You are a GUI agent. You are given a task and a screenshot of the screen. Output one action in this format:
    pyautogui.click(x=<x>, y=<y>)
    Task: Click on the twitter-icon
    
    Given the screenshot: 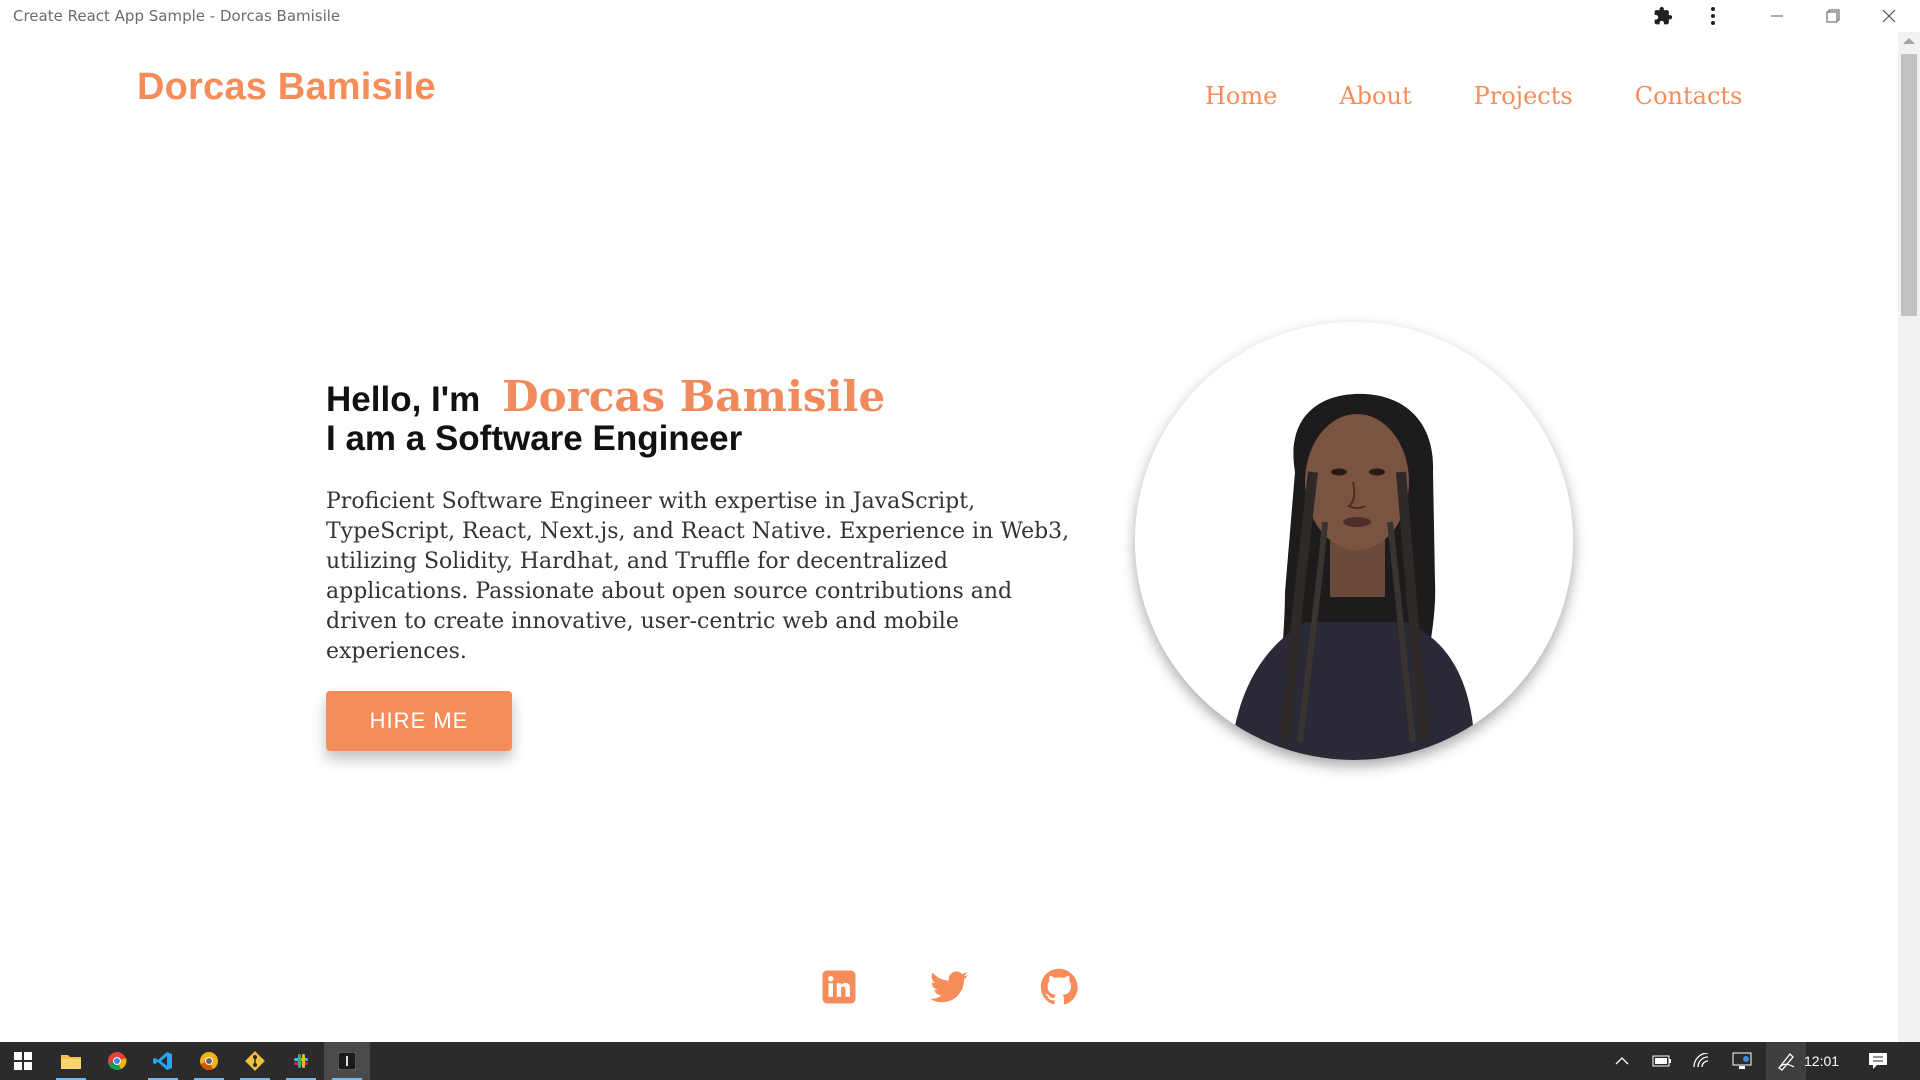 What is the action you would take?
    pyautogui.click(x=949, y=987)
    